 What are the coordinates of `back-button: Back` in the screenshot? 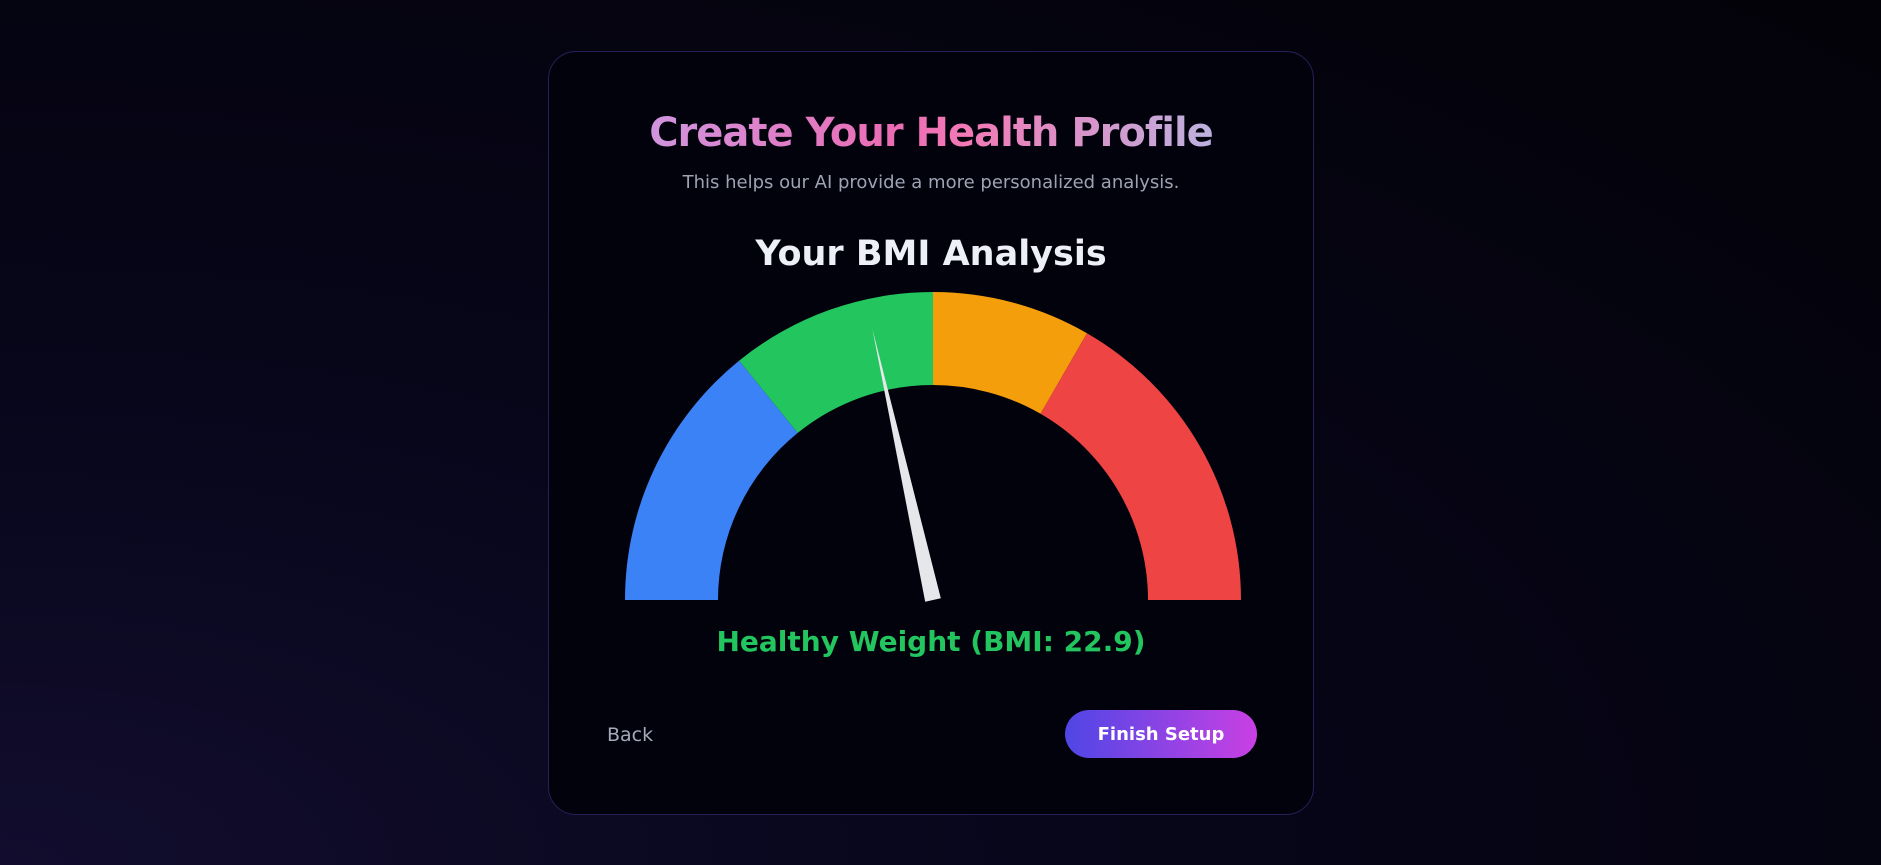 It's located at (630, 735).